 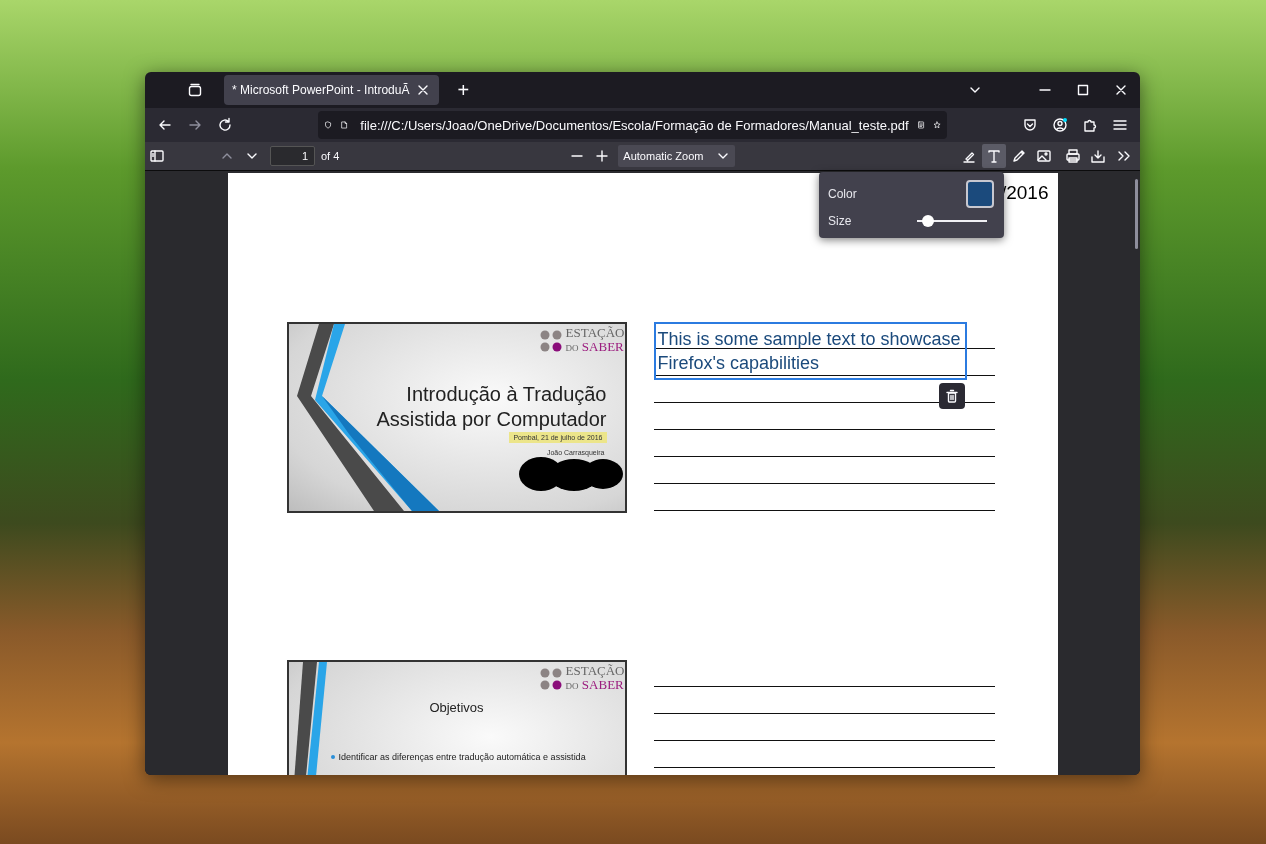 What do you see at coordinates (157, 156) in the screenshot?
I see `sidebar-icon` at bounding box center [157, 156].